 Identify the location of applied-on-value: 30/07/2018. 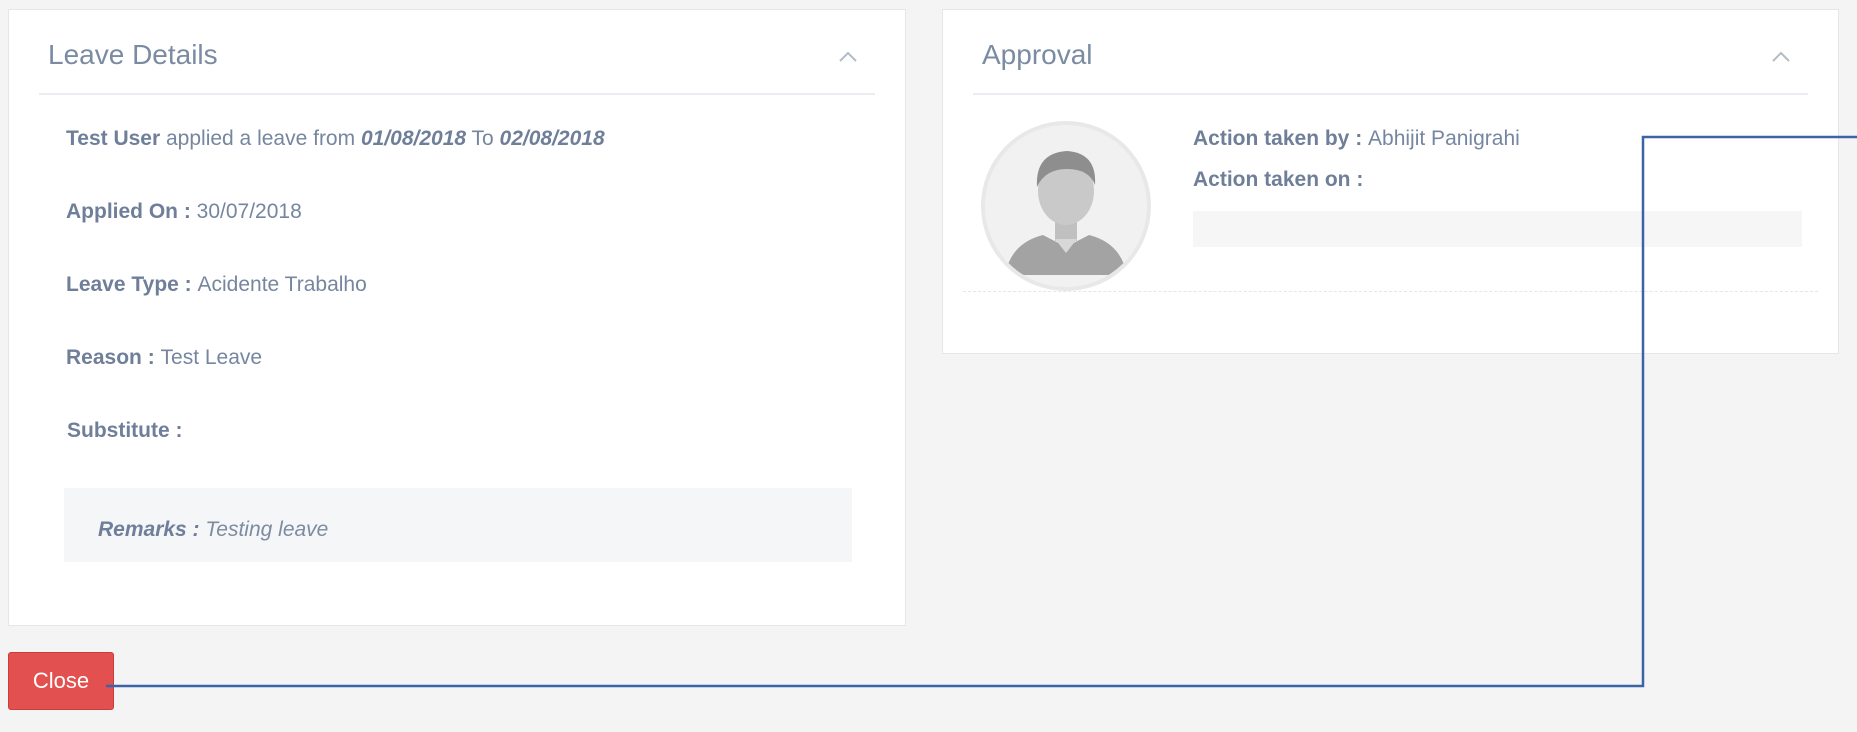
(249, 211).